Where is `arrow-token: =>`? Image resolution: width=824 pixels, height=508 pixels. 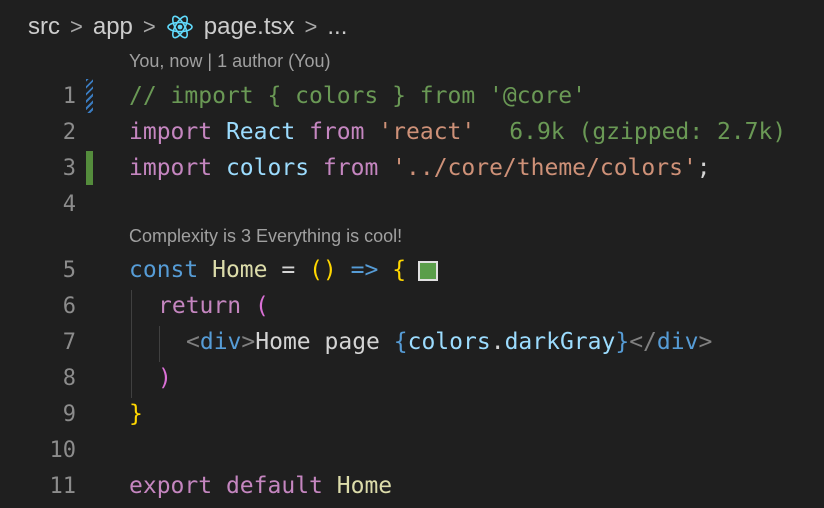
arrow-token: => is located at coordinates (364, 270).